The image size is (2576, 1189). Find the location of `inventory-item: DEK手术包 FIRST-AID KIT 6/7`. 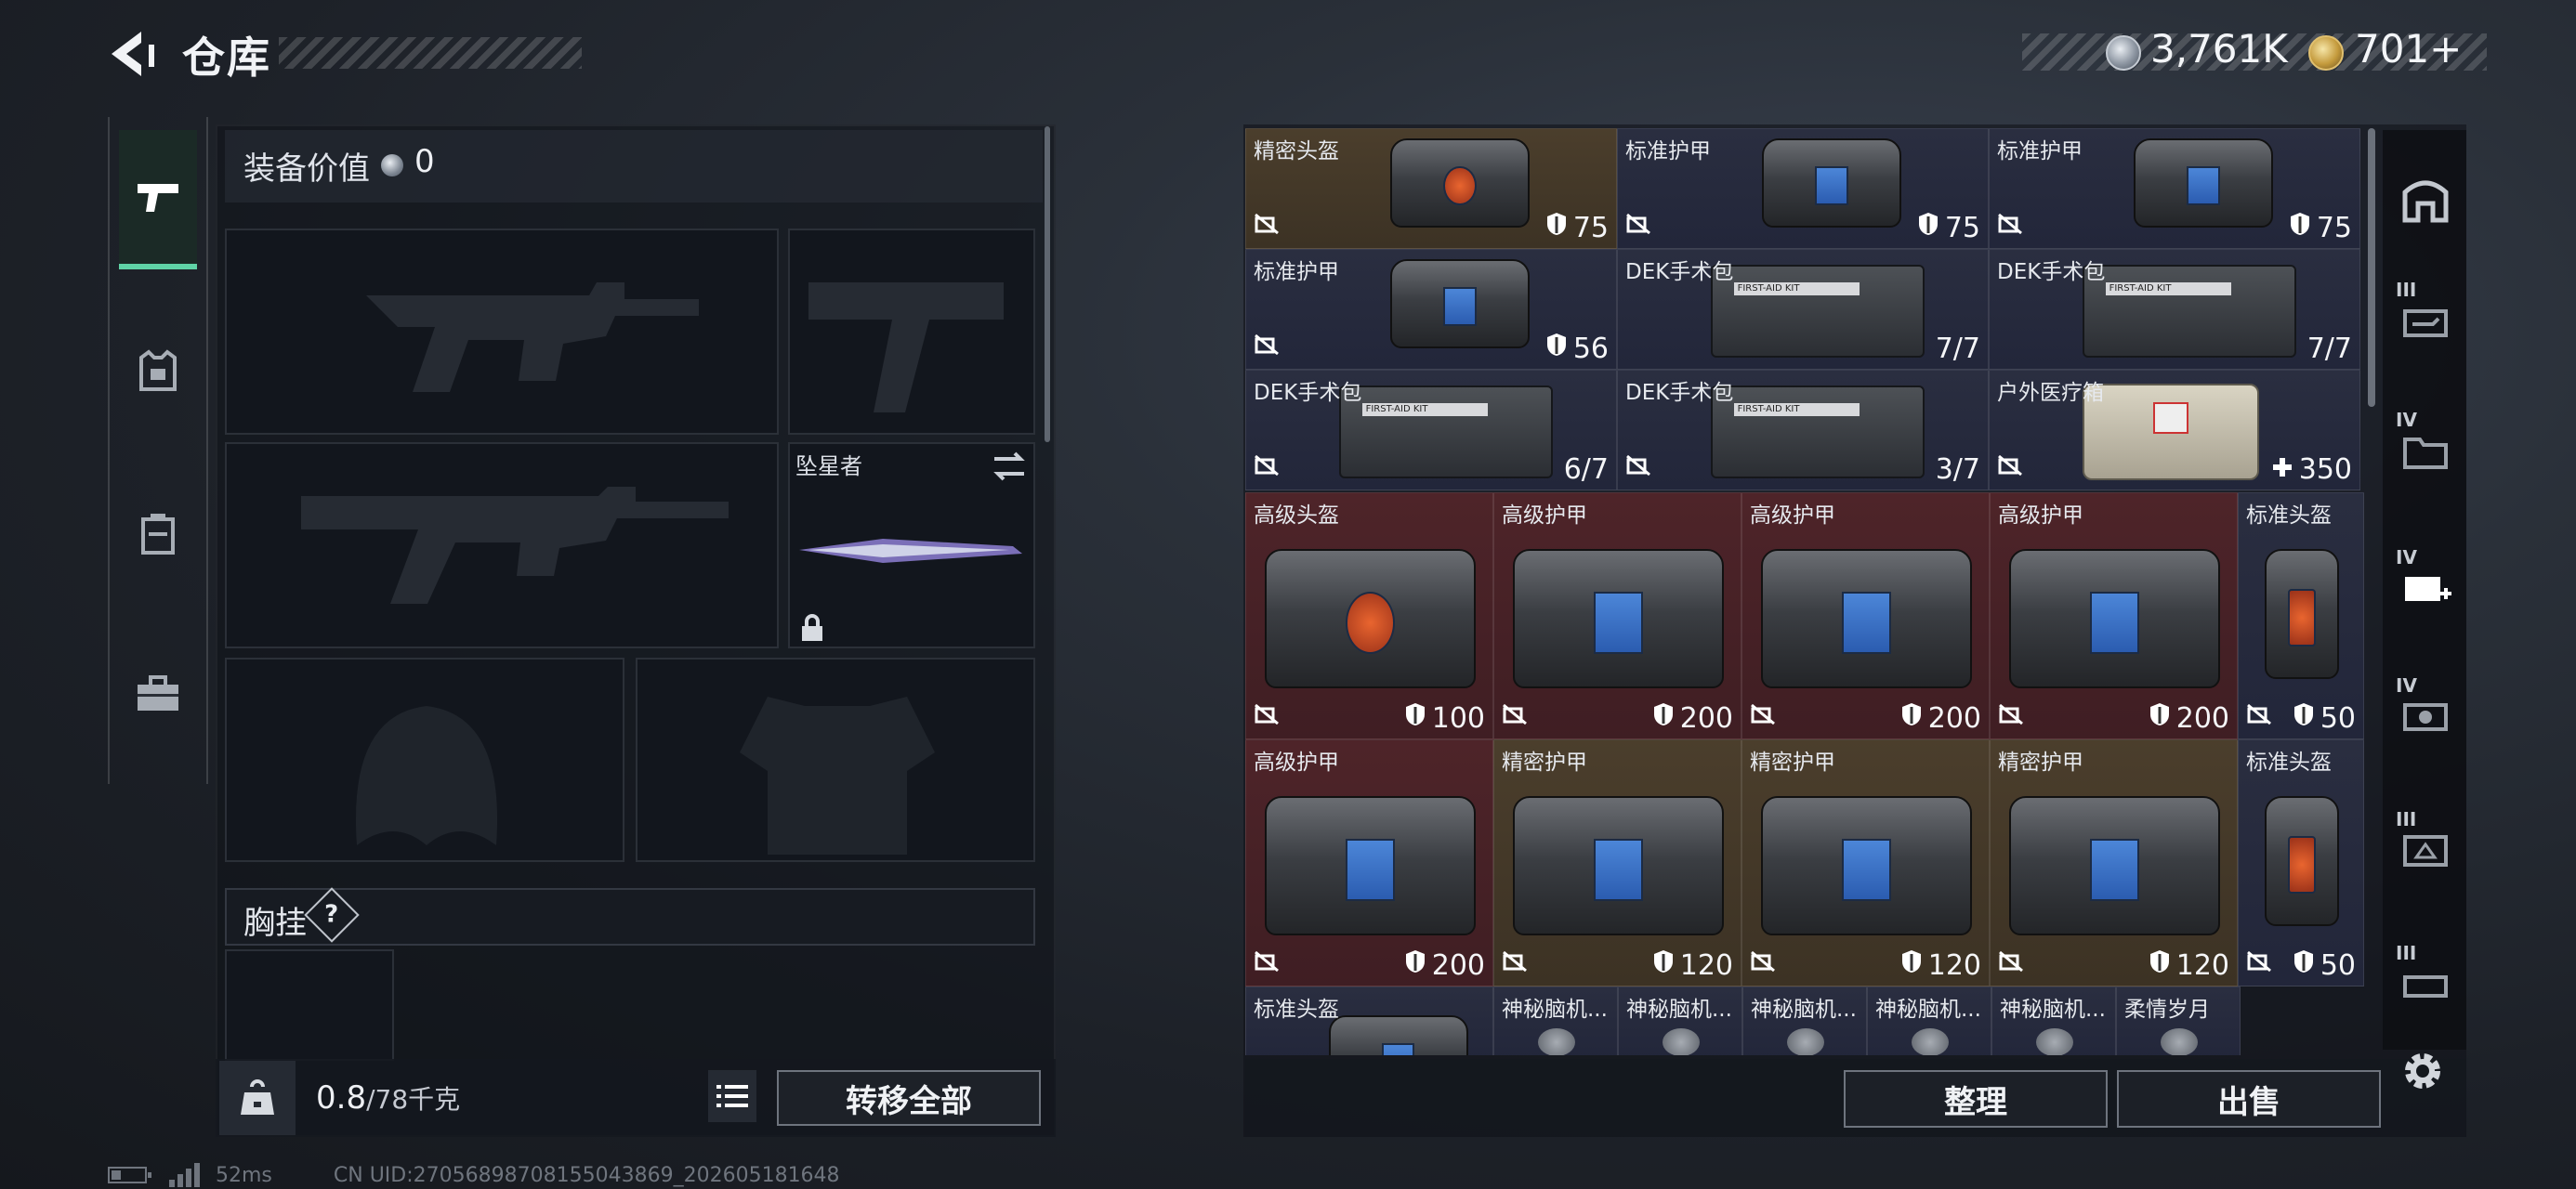

inventory-item: DEK手术包 FIRST-AID KIT 6/7 is located at coordinates (1431, 430).